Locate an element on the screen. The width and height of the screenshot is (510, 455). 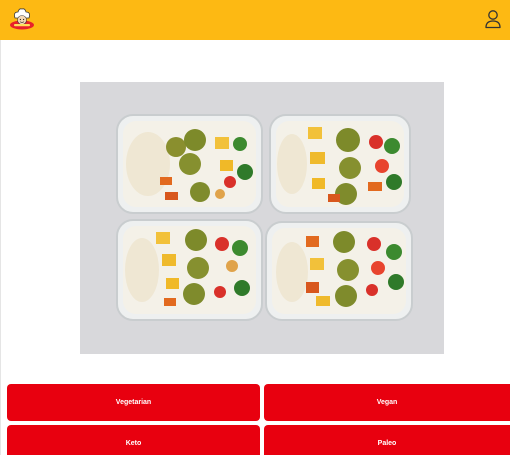
chef-logo-icon is located at coordinates (22, 18).